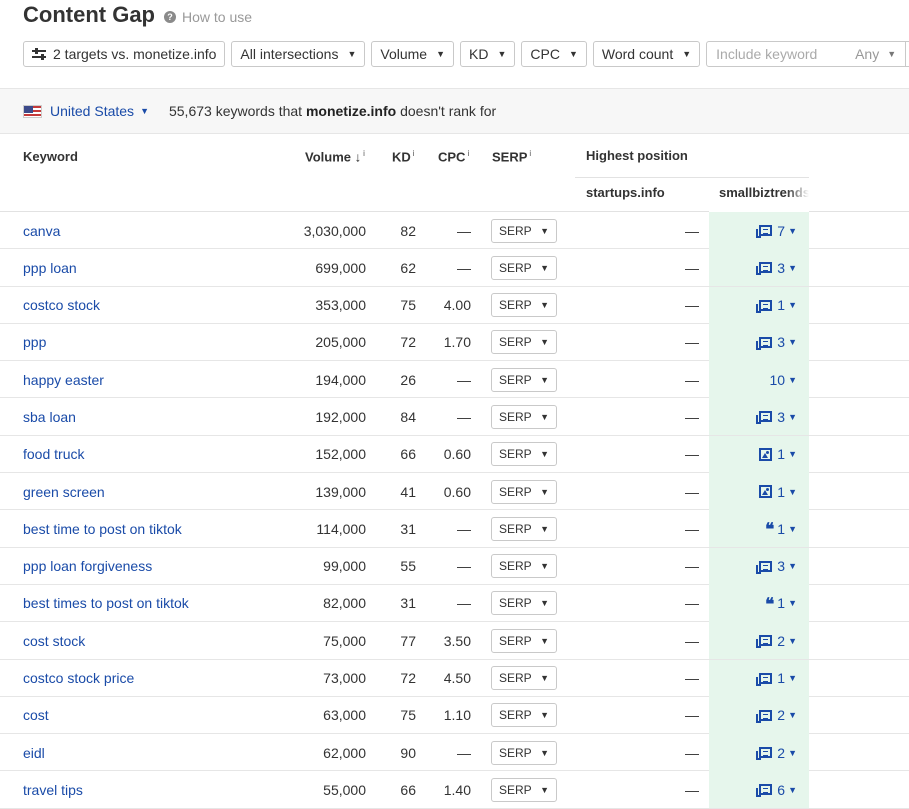 The width and height of the screenshot is (909, 809). What do you see at coordinates (53, 789) in the screenshot?
I see `keyword-link: travel tips` at bounding box center [53, 789].